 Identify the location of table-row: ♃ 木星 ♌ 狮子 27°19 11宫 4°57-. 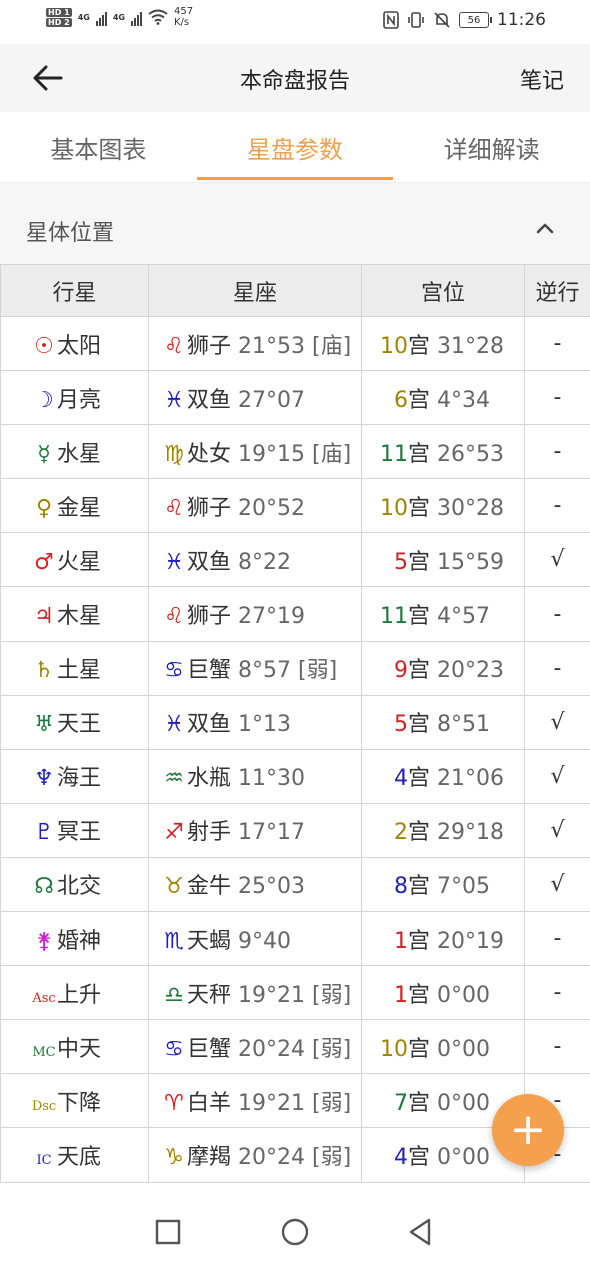
(295, 614).